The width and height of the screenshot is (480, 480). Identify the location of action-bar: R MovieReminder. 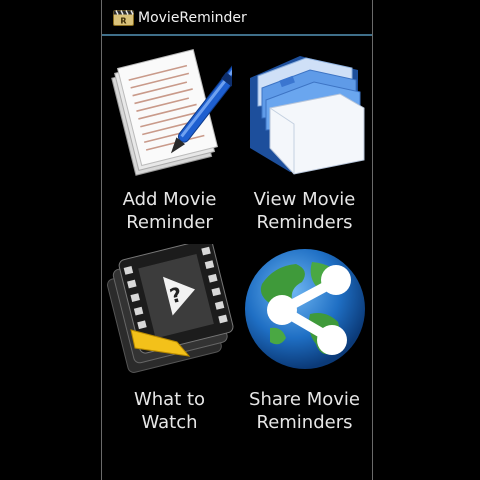
(237, 18).